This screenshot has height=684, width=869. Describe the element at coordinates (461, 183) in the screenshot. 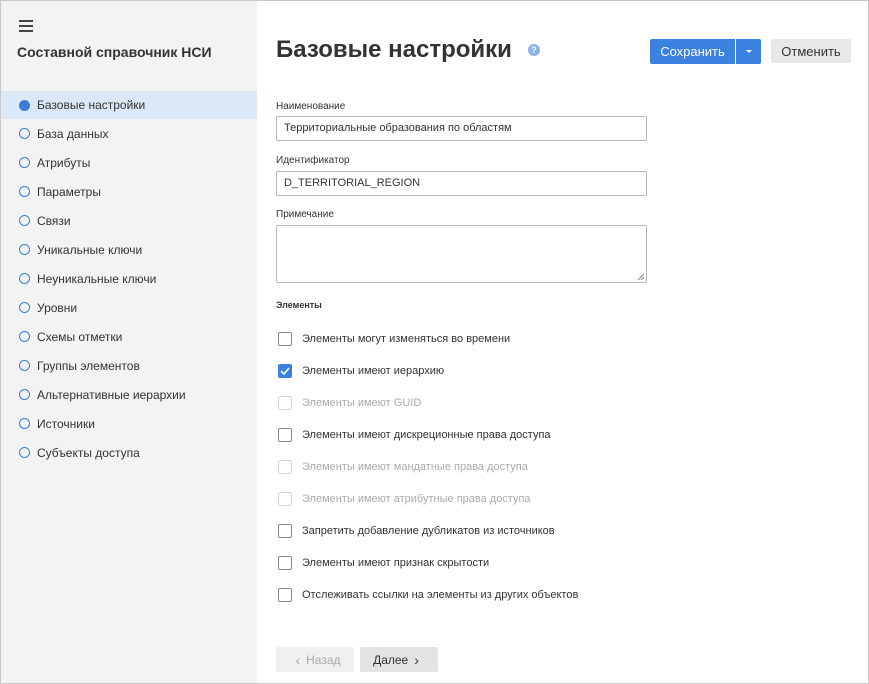

I see `id-input: D_TERRITORIAL_REGION` at that location.